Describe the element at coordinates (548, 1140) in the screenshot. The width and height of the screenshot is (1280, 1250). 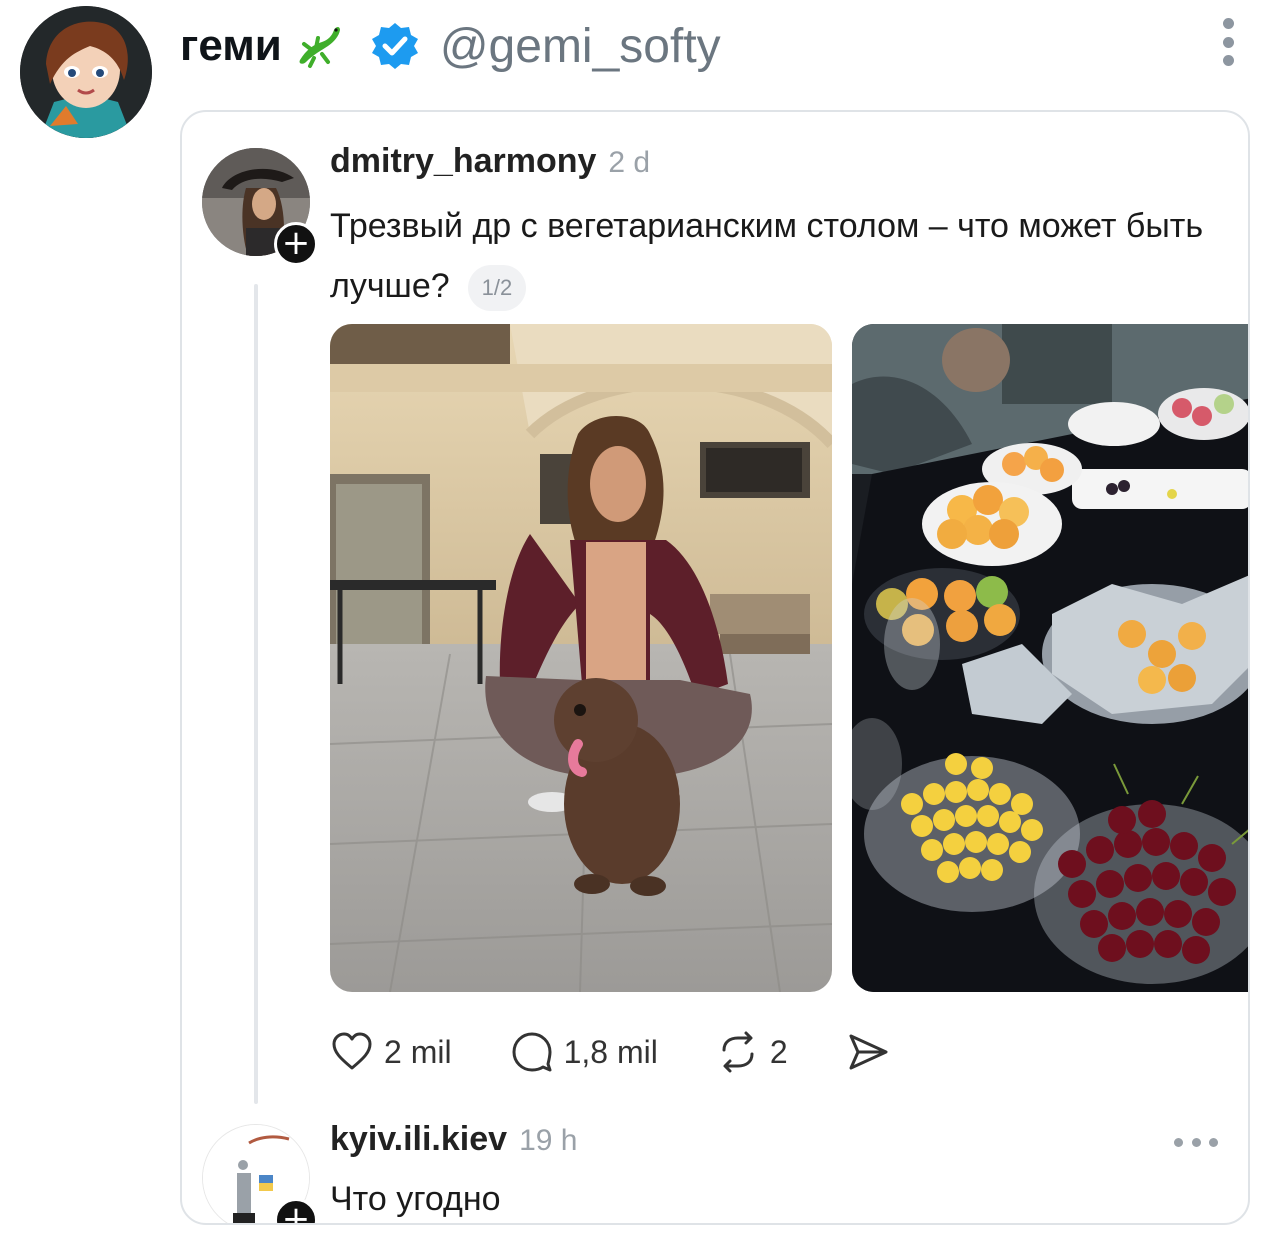
I see `reply-timestamp: 19 h` at that location.